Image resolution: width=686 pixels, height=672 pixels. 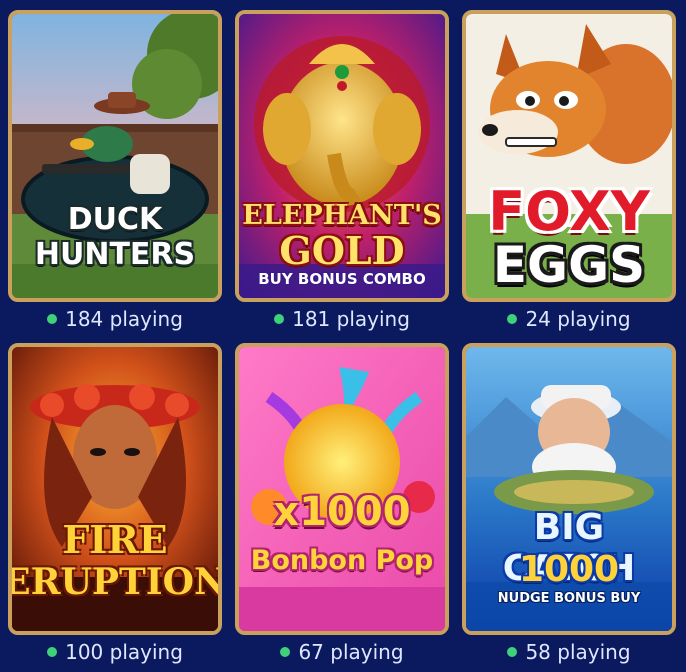 What do you see at coordinates (569, 156) in the screenshot?
I see `game-card-foxy-eggs: FOXY EGGS` at bounding box center [569, 156].